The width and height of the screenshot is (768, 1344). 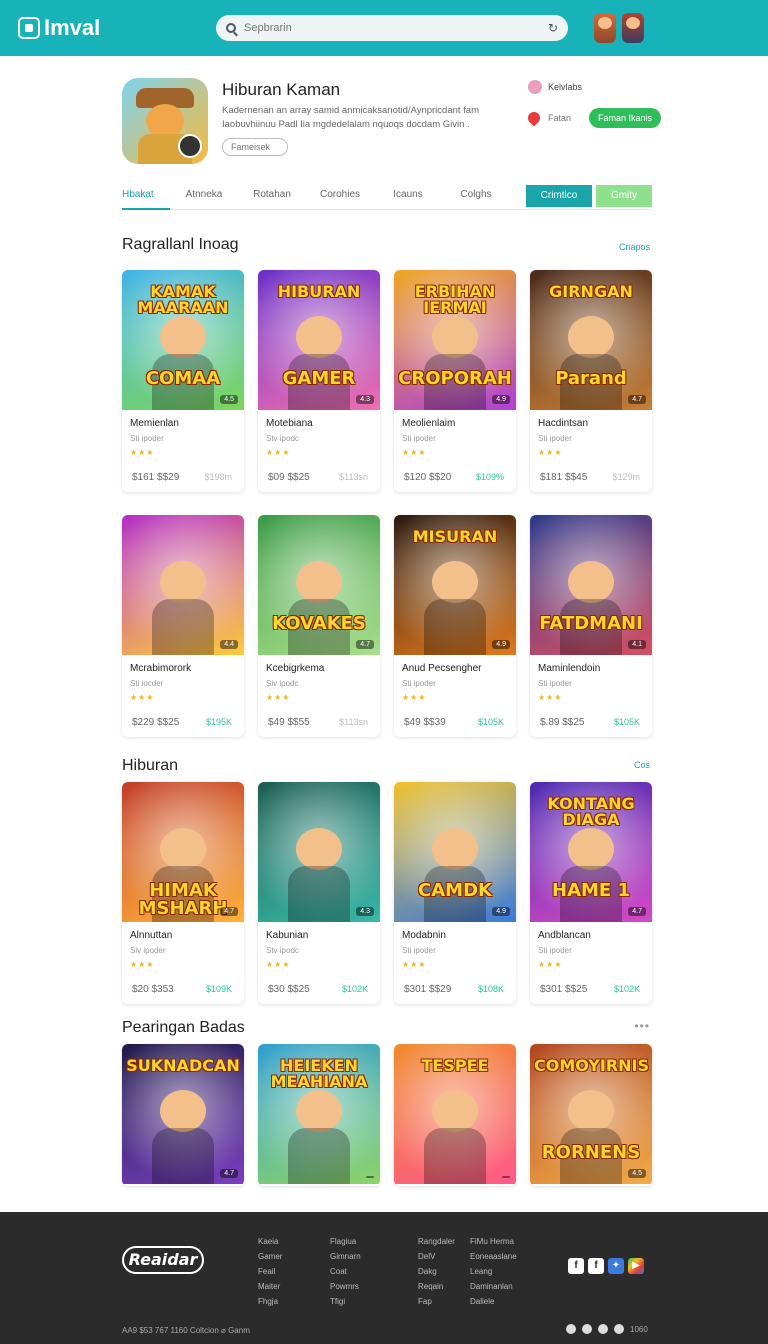 What do you see at coordinates (442, 668) in the screenshot?
I see `card-title: Anud Pecsengher` at bounding box center [442, 668].